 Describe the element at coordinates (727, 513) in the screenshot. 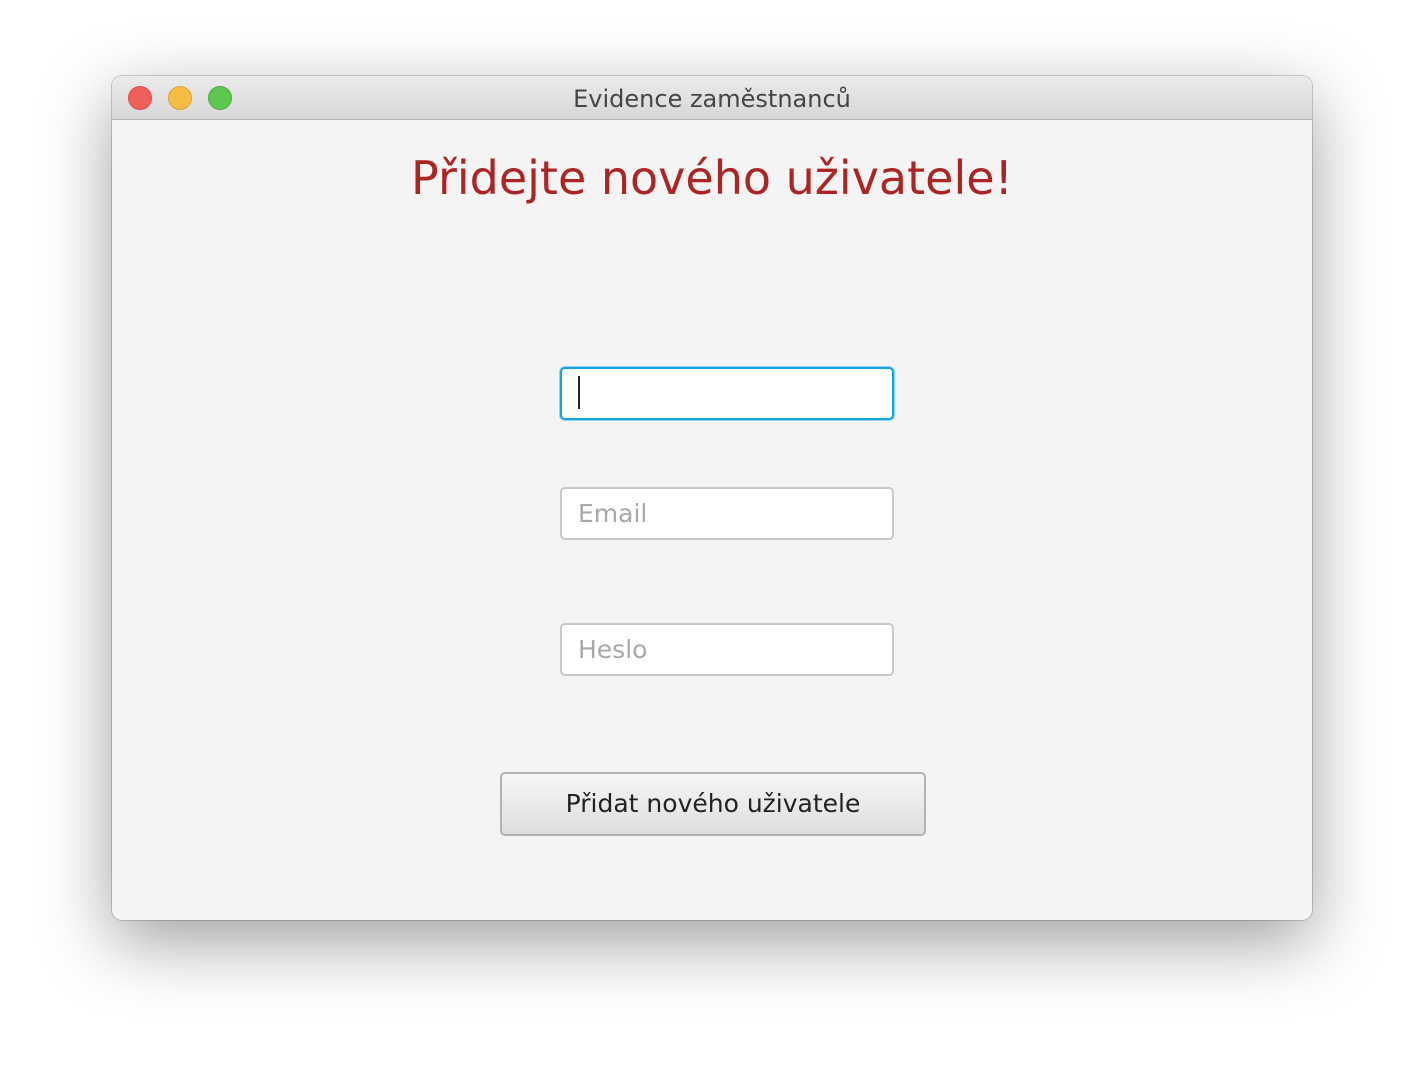

I see `email-input` at that location.